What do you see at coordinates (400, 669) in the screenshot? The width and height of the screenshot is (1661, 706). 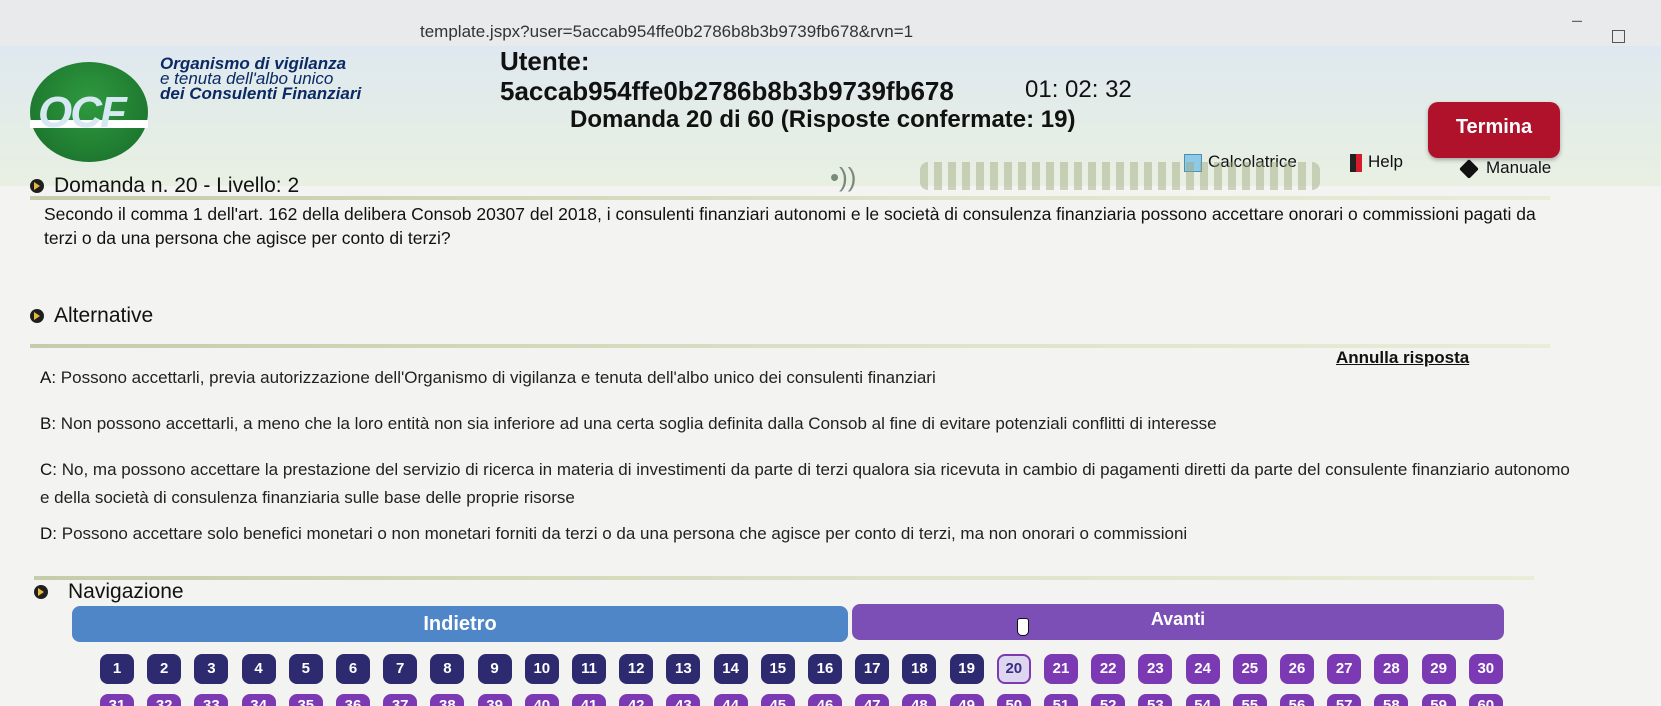 I see `page-button-7: 7` at bounding box center [400, 669].